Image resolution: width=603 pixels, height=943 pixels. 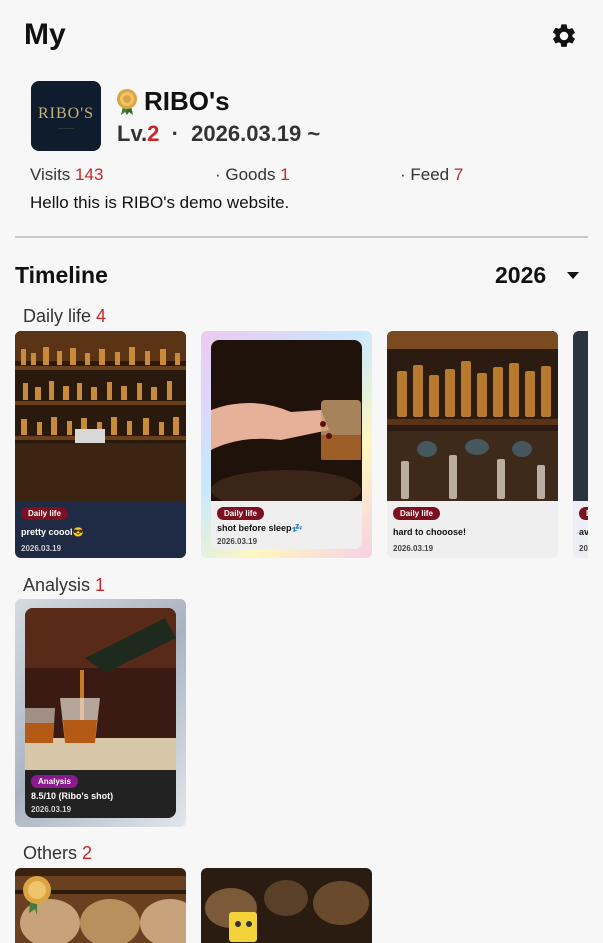 What do you see at coordinates (285, 174) in the screenshot?
I see `goods-count: 1` at bounding box center [285, 174].